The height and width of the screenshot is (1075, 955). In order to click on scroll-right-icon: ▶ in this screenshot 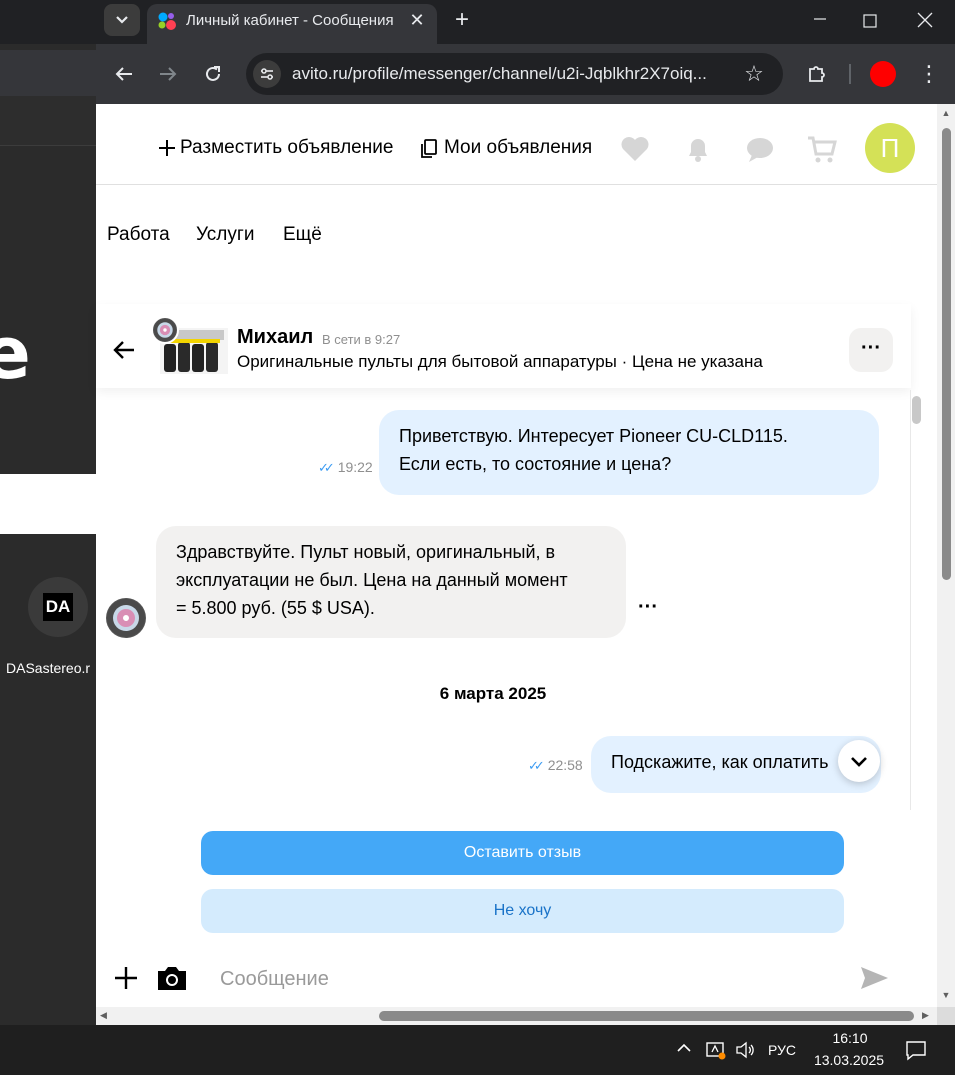, I will do `click(928, 1016)`.